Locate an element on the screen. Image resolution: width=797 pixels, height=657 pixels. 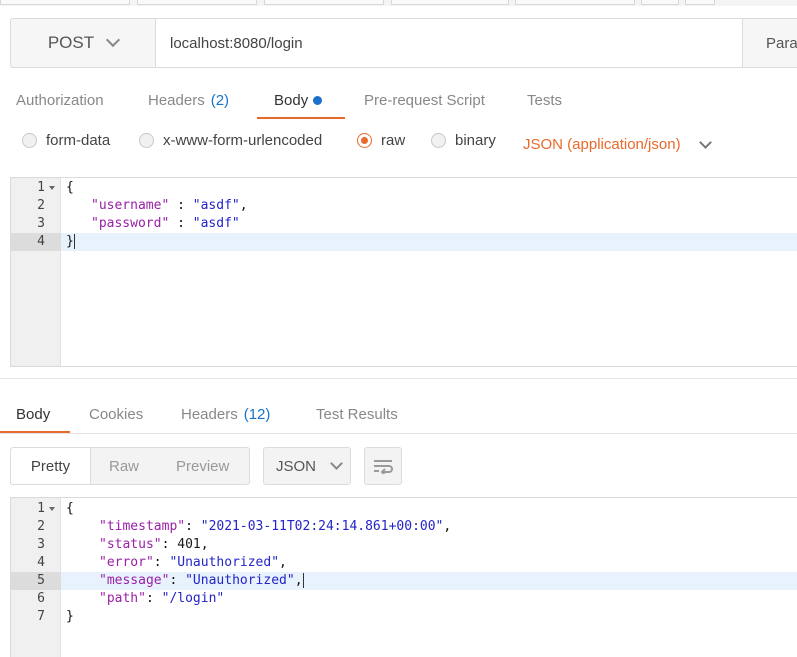
method-select: POST is located at coordinates (83, 43).